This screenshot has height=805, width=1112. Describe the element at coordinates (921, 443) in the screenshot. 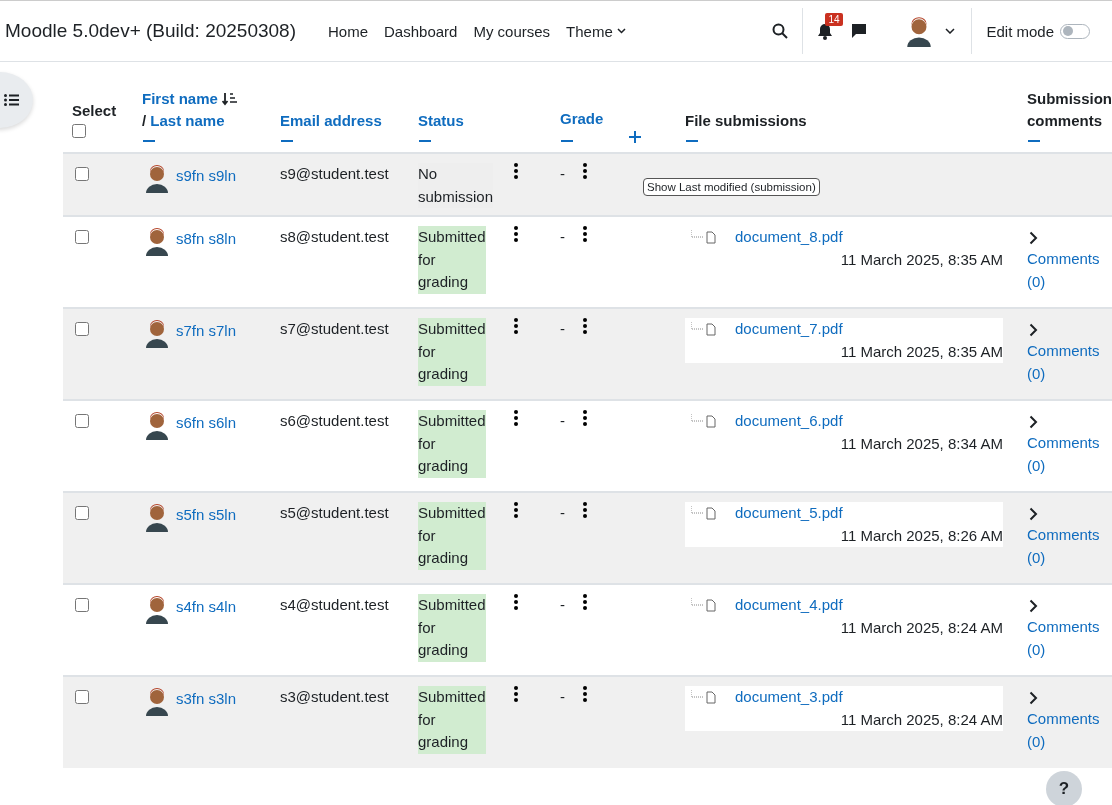

I see `submission-date: 11 March 2025, 8:34 AM` at that location.